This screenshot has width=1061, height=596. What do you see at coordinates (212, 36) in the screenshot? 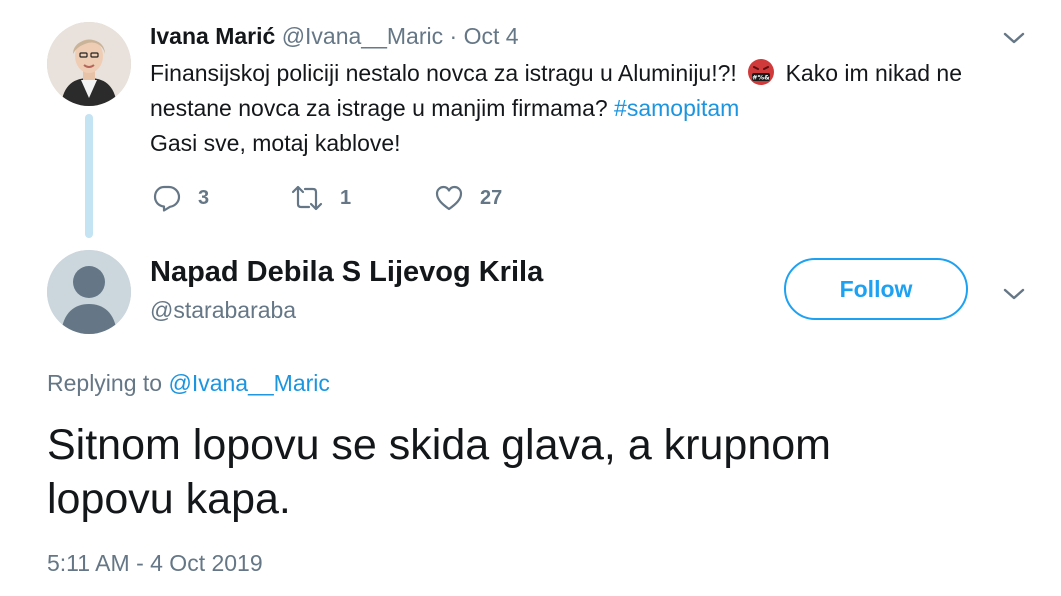
I see `parent-author-name: Ivana Marić` at bounding box center [212, 36].